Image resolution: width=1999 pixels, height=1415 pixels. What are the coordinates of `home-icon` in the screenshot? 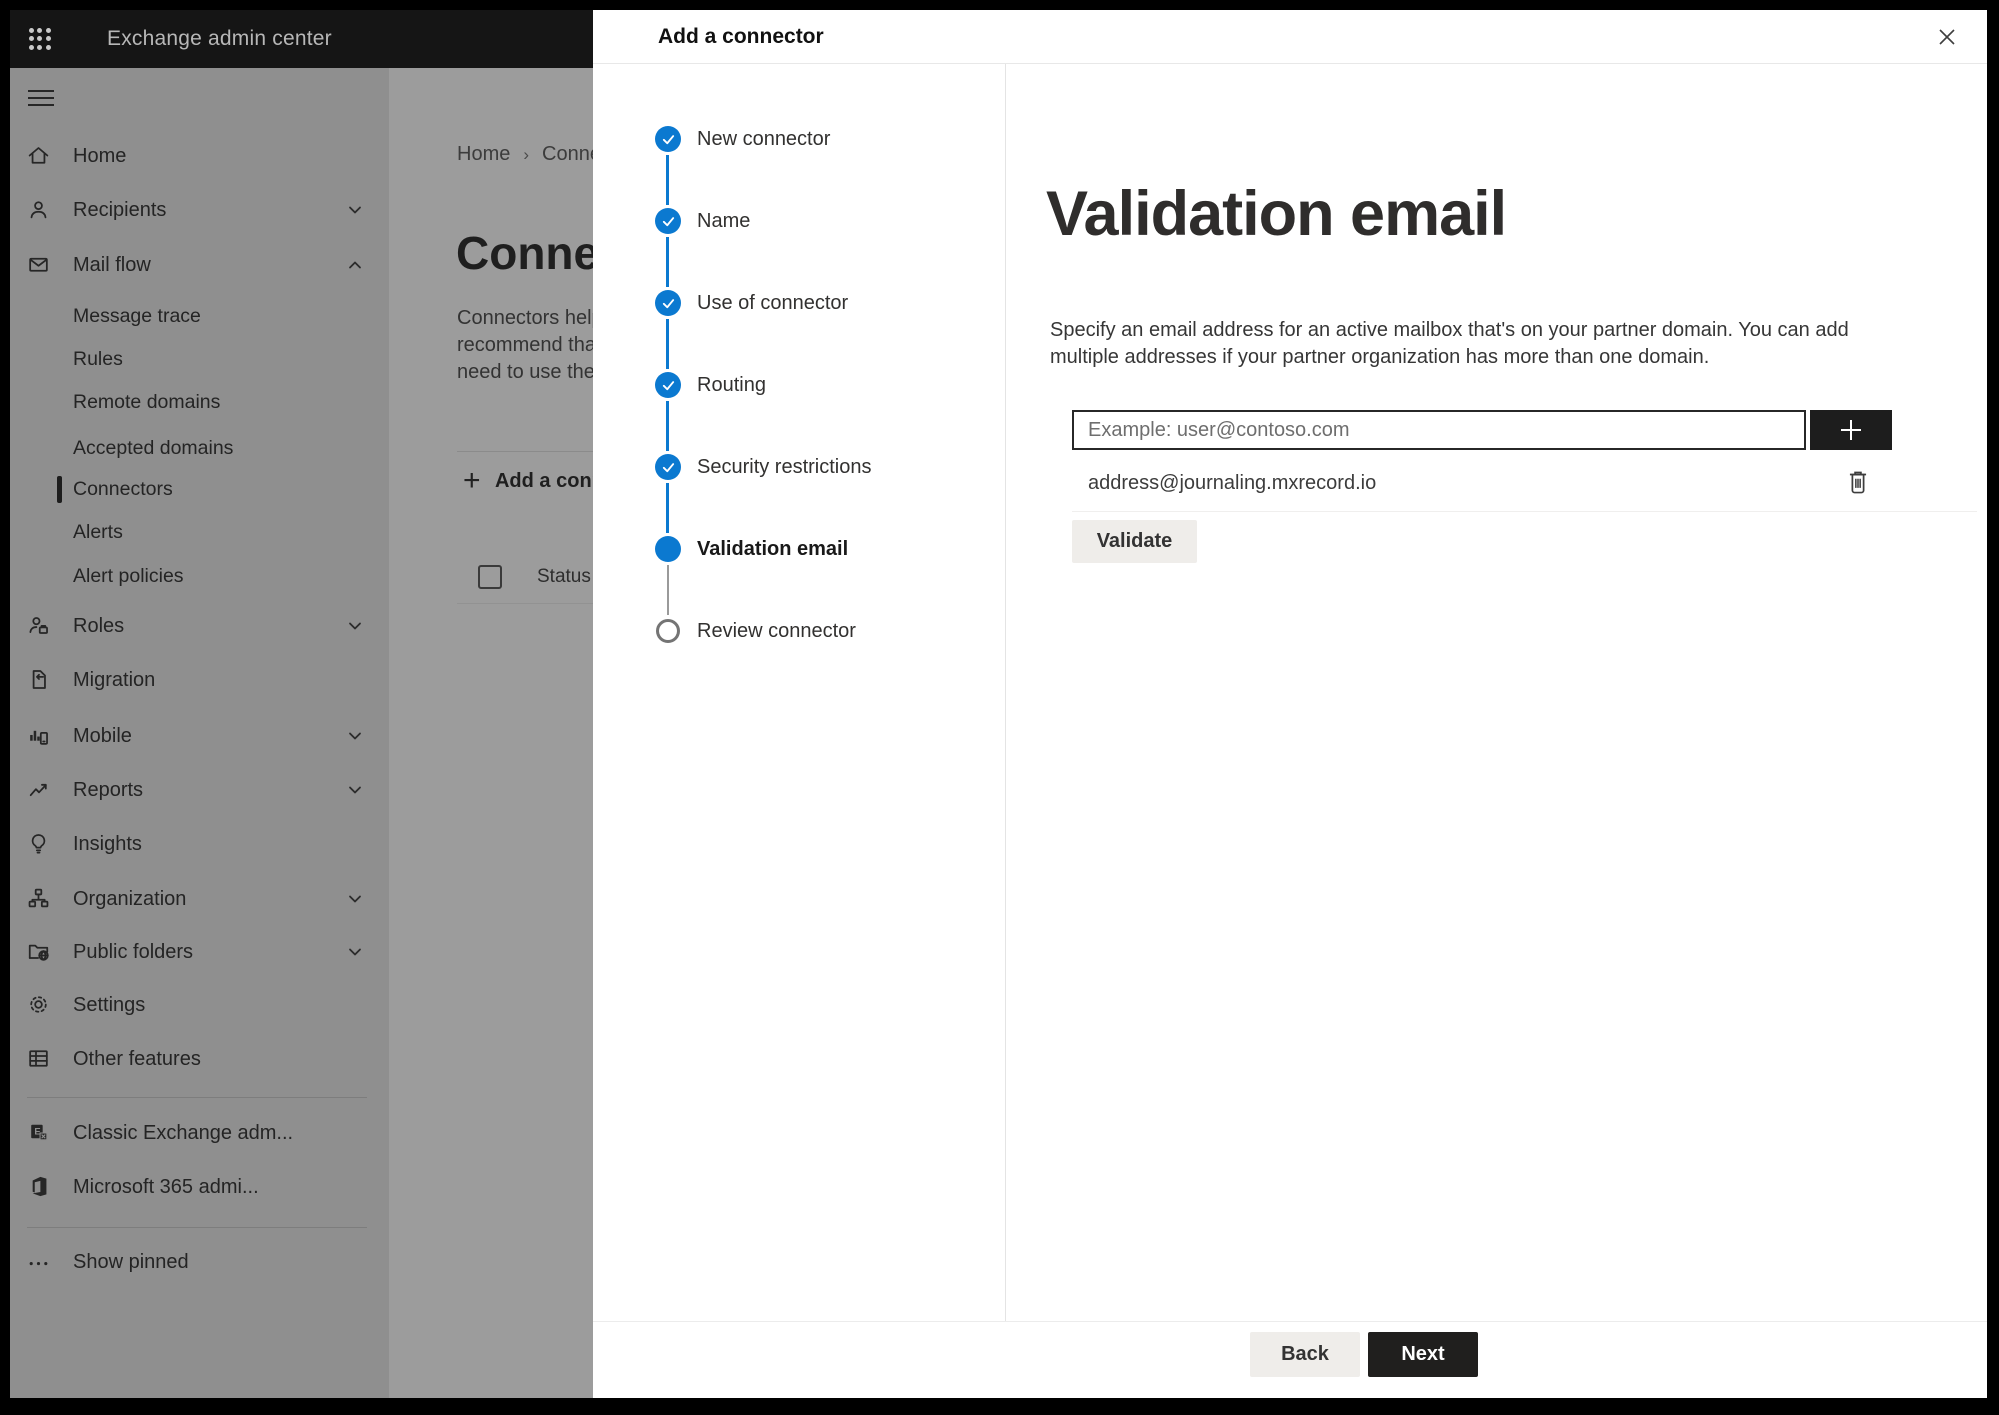 It's located at (38, 155).